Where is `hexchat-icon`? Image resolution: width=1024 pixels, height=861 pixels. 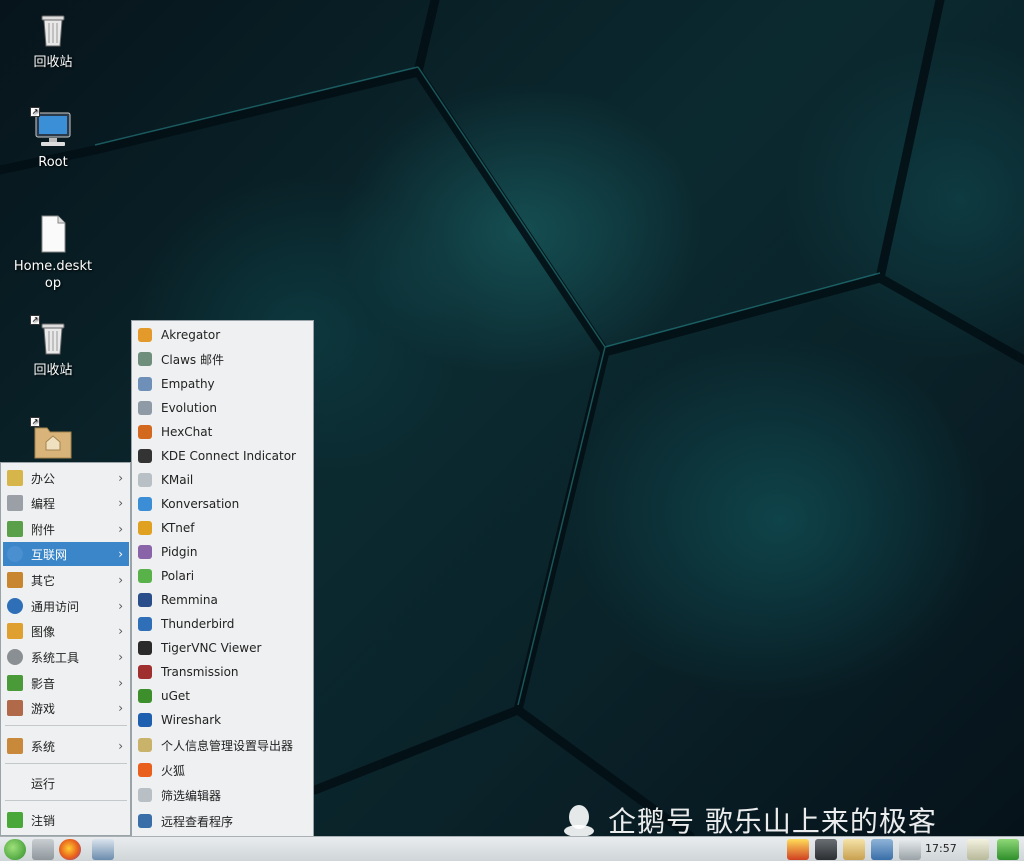
hexchat-icon is located at coordinates (145, 432).